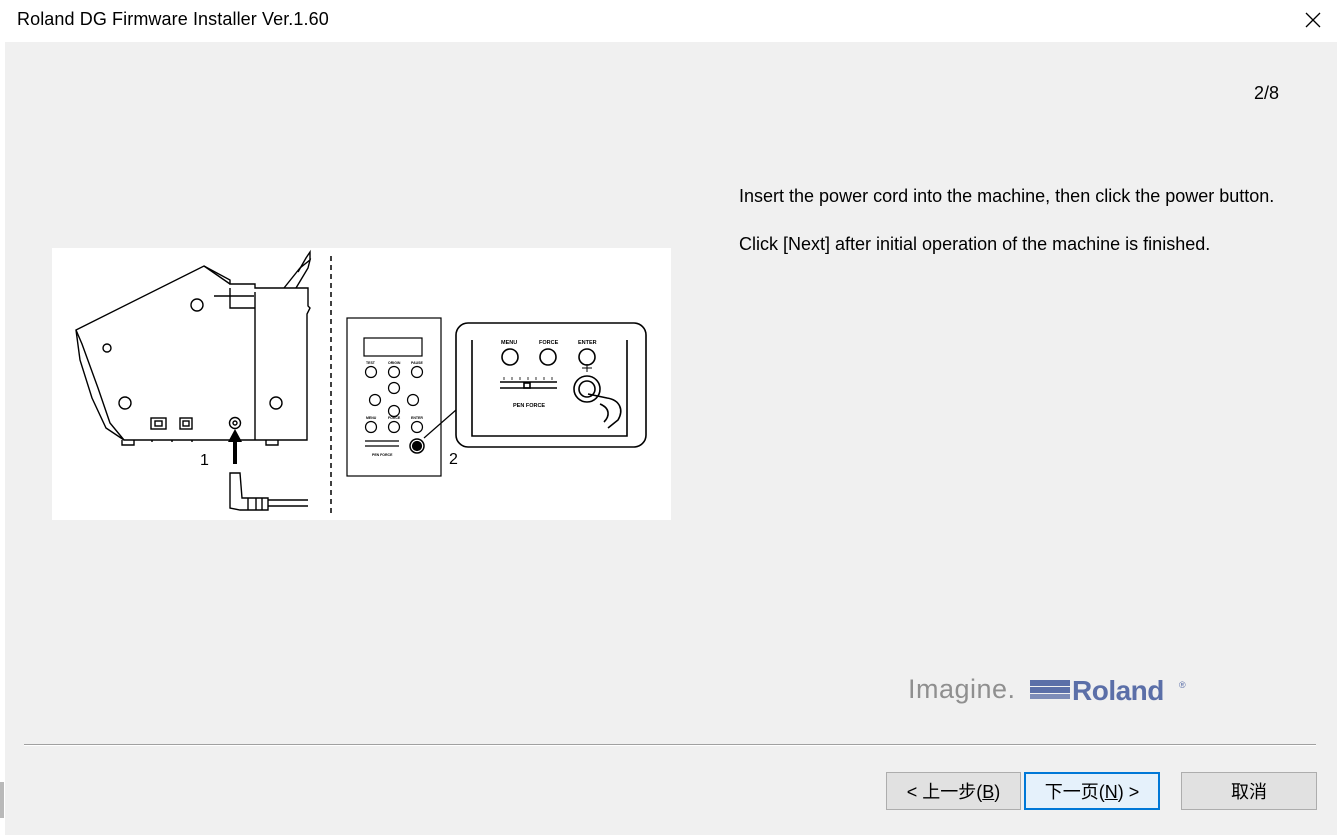 The image size is (1337, 835). I want to click on close-button, so click(1313, 20).